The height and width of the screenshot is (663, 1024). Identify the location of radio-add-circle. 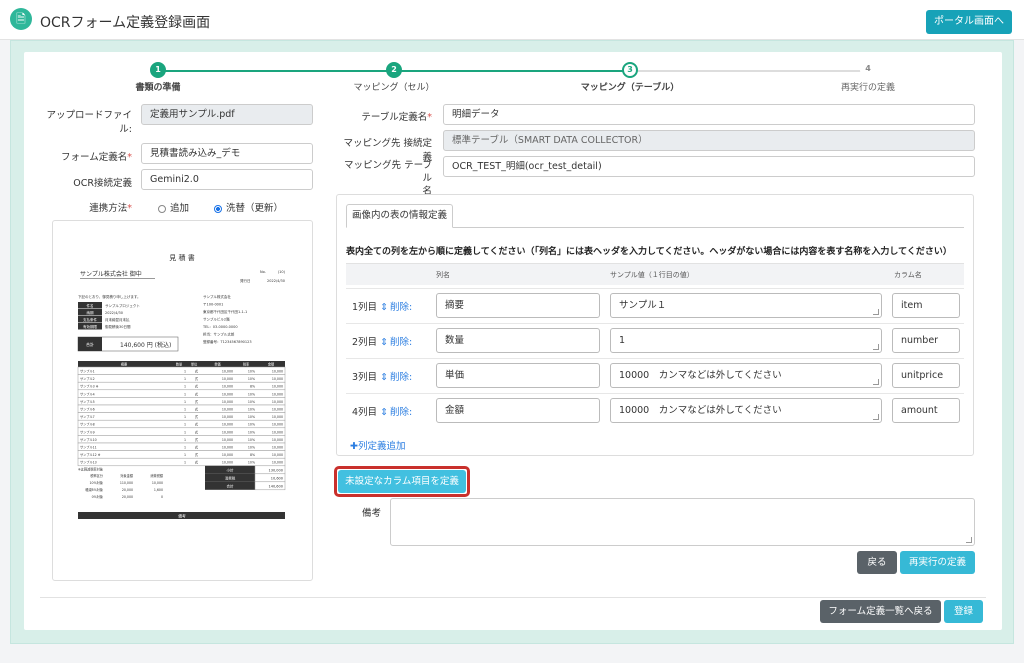
(162, 208).